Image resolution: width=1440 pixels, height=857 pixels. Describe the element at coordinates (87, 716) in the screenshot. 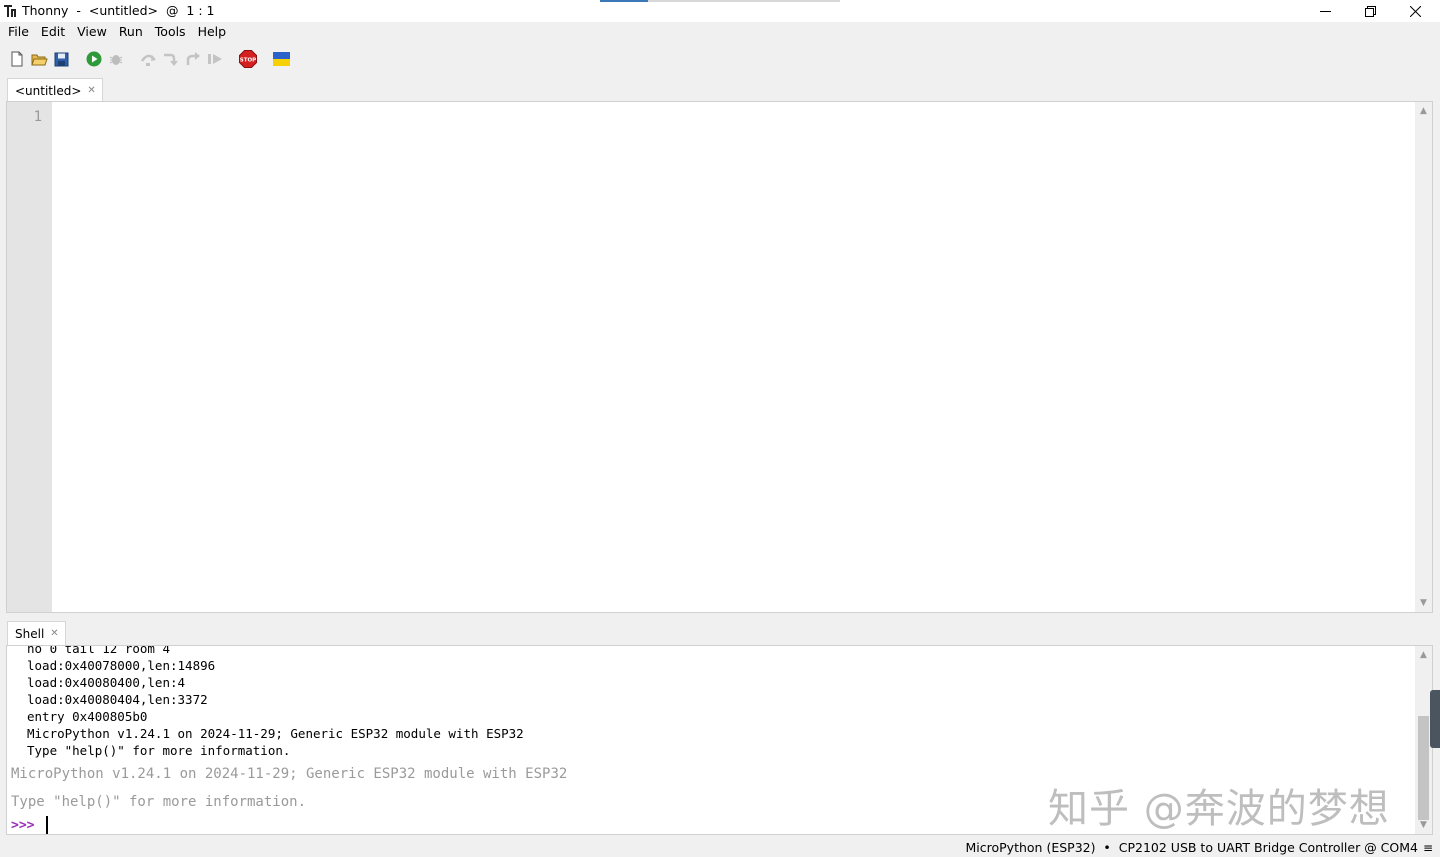

I see `shell-line: entry 0x400805b0` at that location.